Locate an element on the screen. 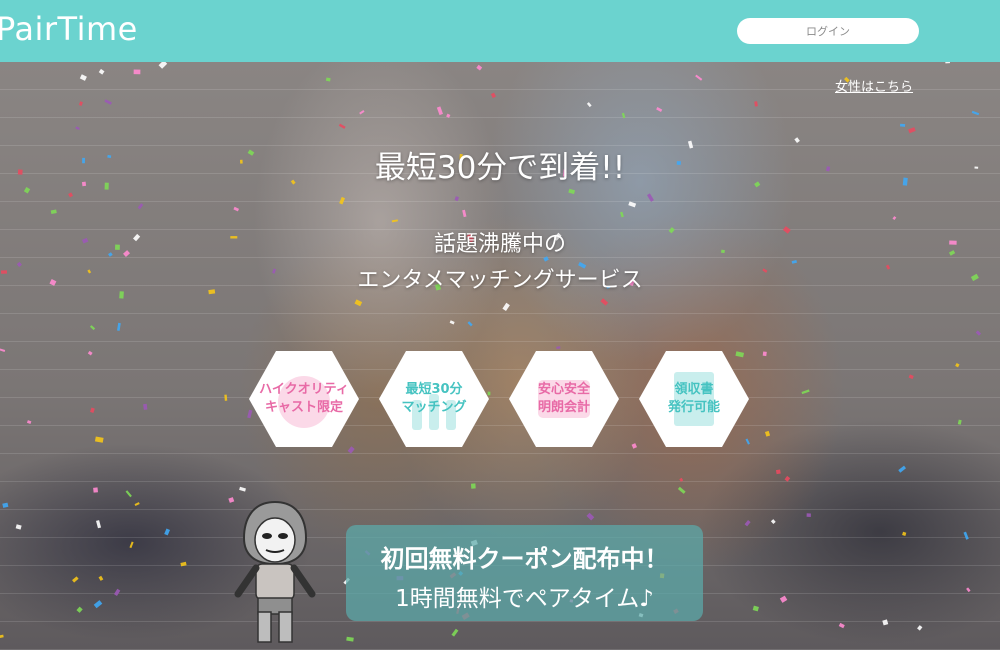  feature-line1: ハイクオリティ is located at coordinates (304, 389).